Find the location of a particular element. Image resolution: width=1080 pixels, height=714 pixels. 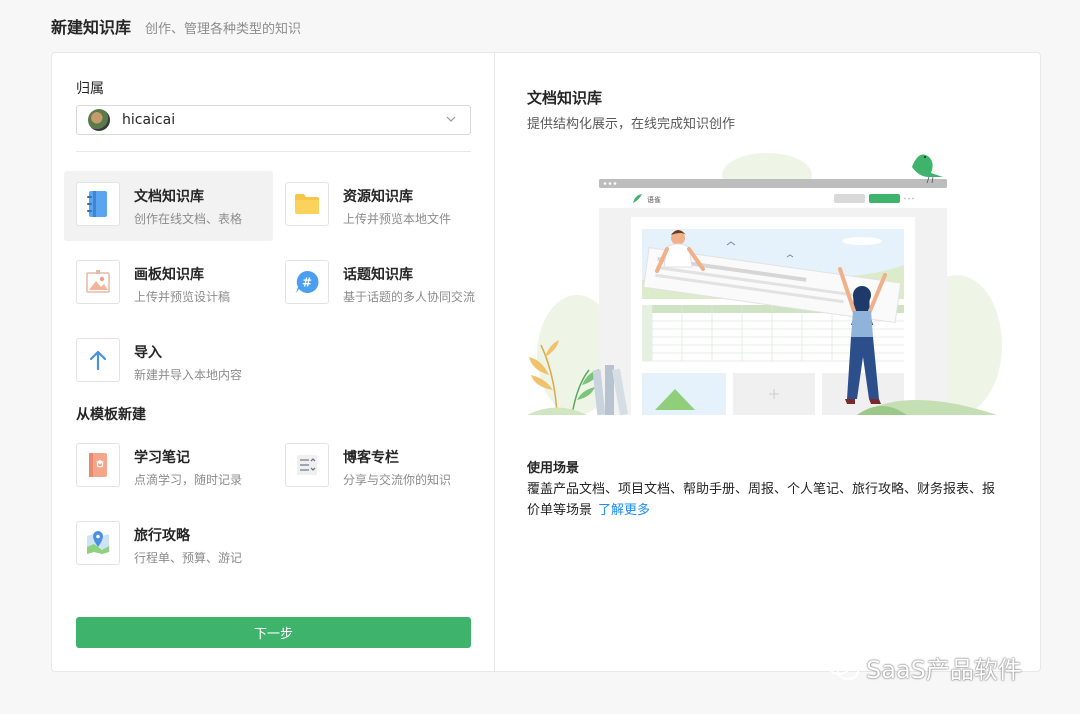

document-book-icon is located at coordinates (97, 204).